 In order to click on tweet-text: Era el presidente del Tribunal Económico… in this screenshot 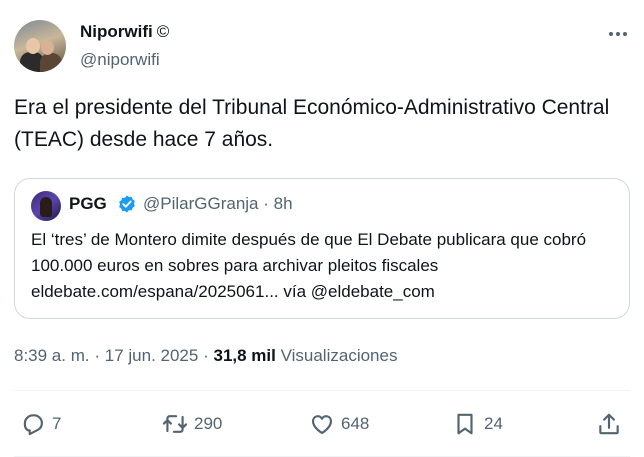, I will do `click(312, 123)`.